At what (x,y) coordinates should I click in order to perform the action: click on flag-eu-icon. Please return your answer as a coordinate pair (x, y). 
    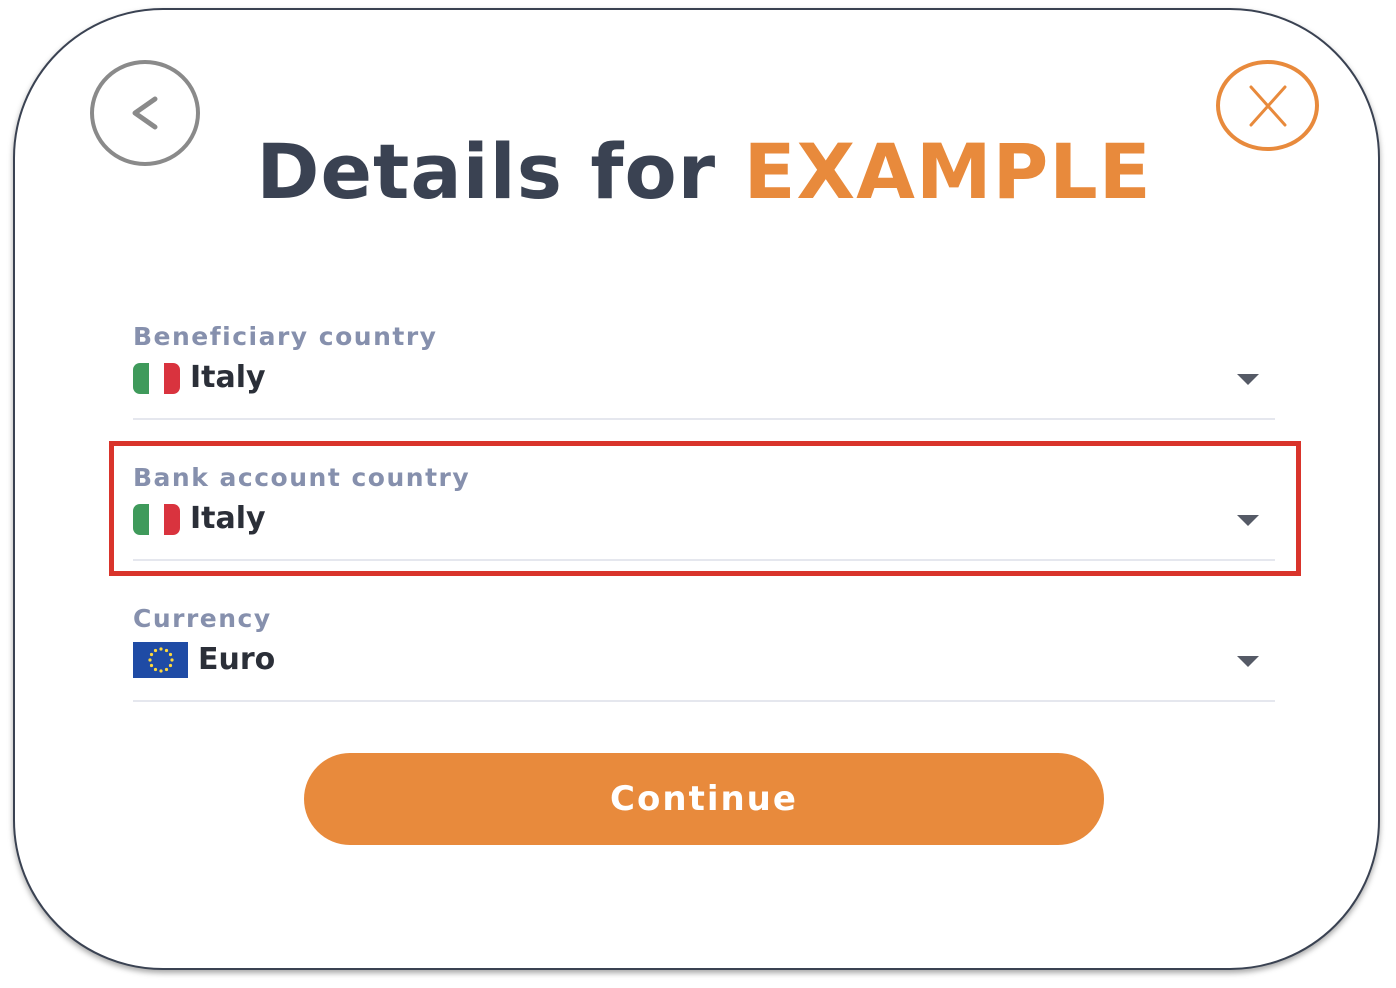
    Looking at the image, I should click on (160, 660).